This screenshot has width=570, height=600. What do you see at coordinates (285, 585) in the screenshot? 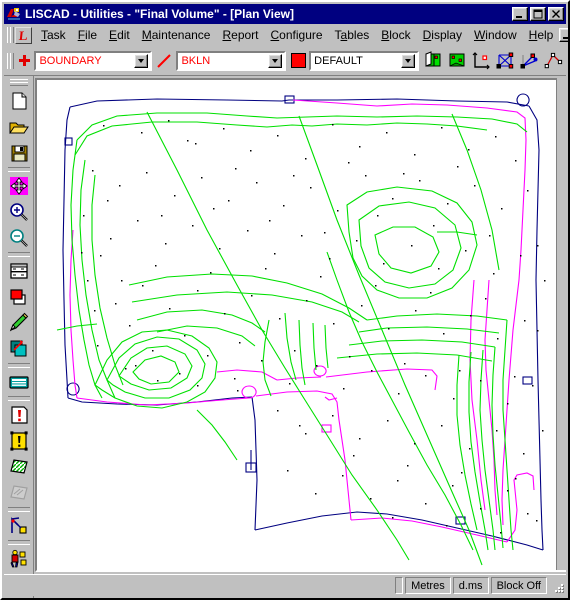
I see `status-bar: Metres d.ms Block Off` at bounding box center [285, 585].